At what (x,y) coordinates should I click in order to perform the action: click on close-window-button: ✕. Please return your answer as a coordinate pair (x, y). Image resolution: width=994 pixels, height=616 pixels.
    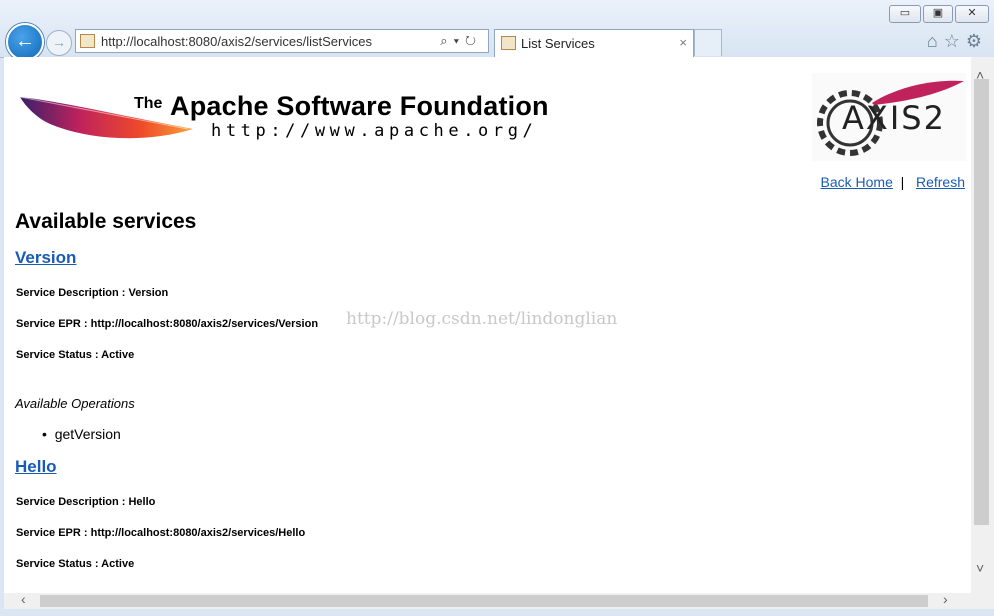
    Looking at the image, I should click on (972, 14).